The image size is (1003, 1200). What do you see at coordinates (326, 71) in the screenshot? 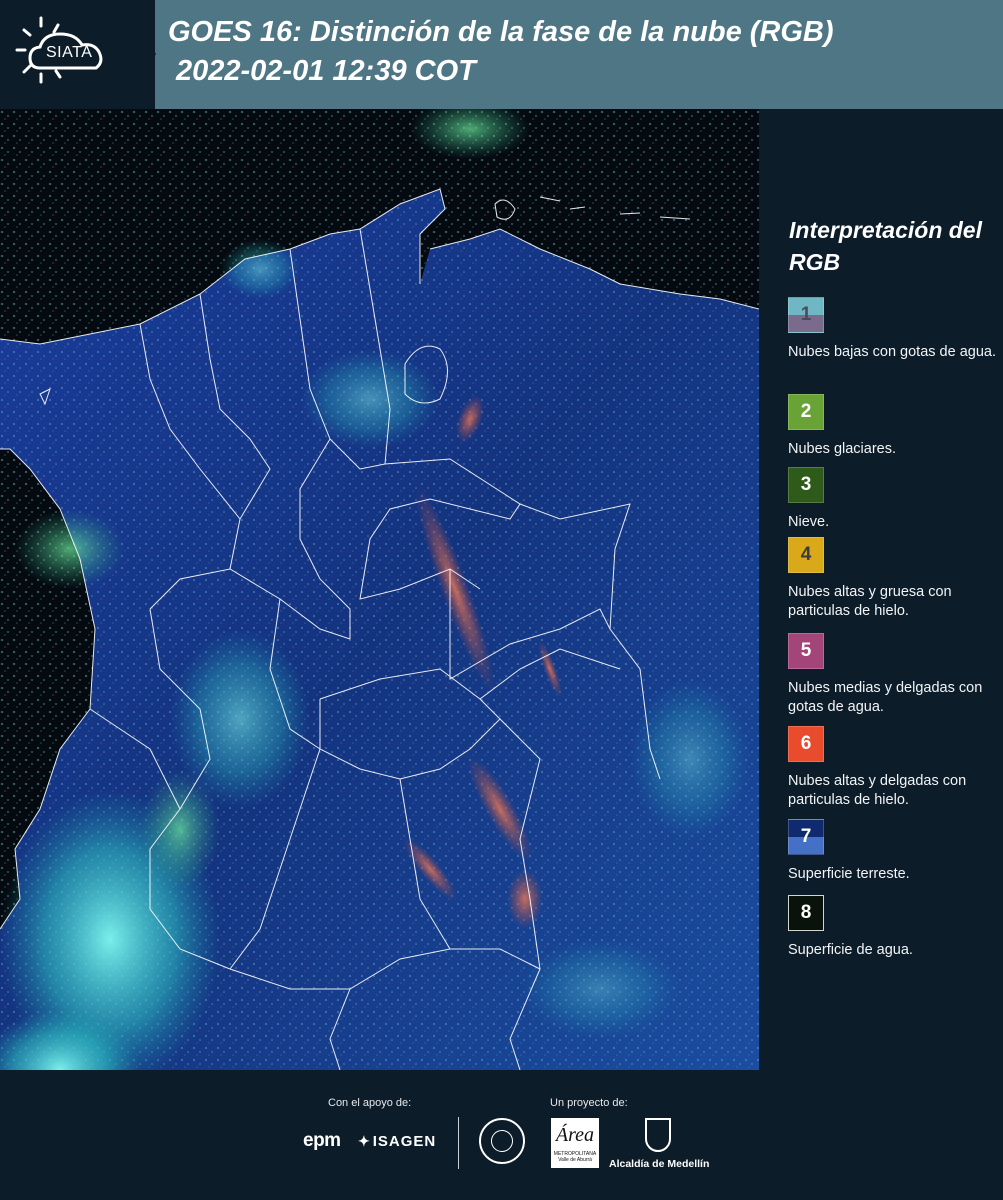
I see `page-timestamp: 2022-02-01 12:39 COT` at bounding box center [326, 71].